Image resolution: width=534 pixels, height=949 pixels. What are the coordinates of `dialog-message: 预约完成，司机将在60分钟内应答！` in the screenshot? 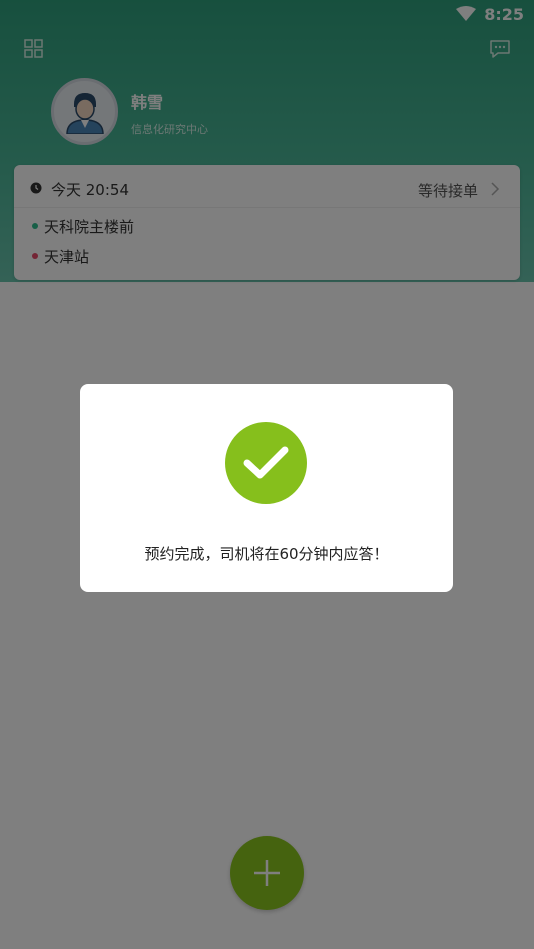 It's located at (266, 554).